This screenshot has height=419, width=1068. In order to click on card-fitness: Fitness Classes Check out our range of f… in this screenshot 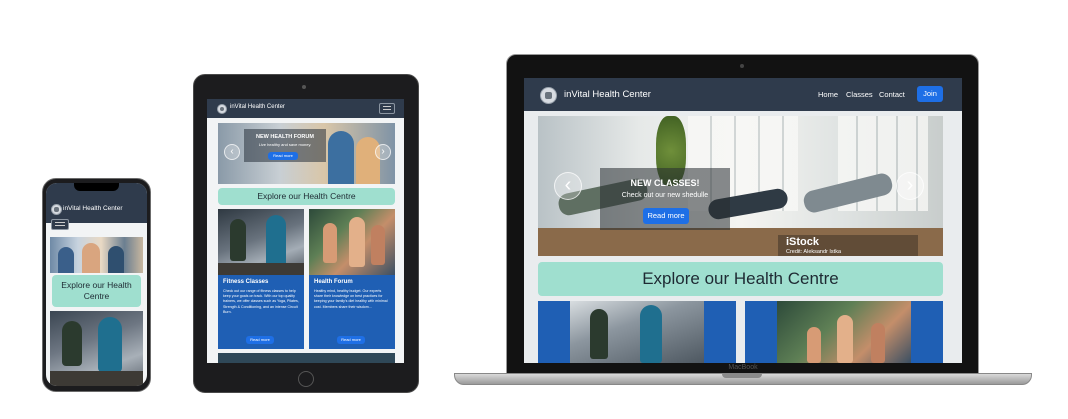, I will do `click(261, 279)`.